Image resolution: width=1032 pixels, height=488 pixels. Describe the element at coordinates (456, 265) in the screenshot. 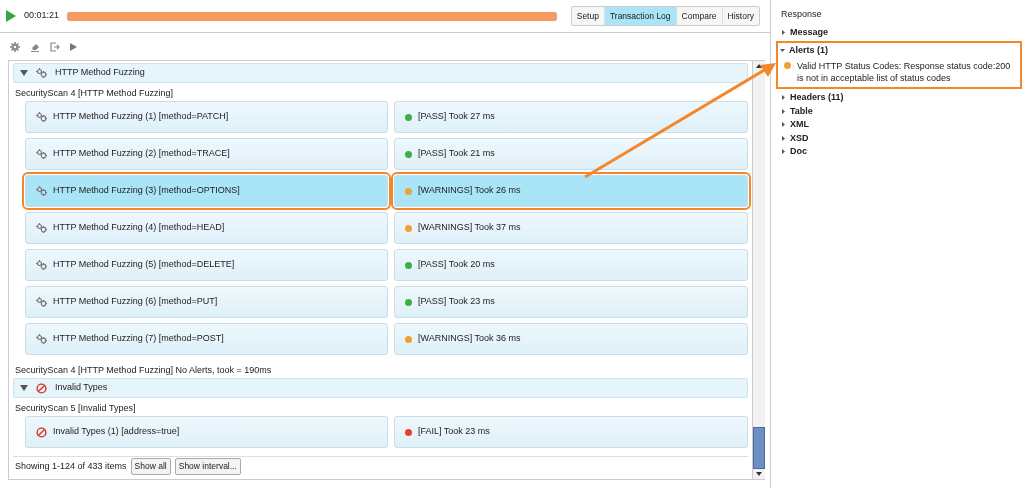

I see `result-label: [PASS] Took 20 ms` at that location.